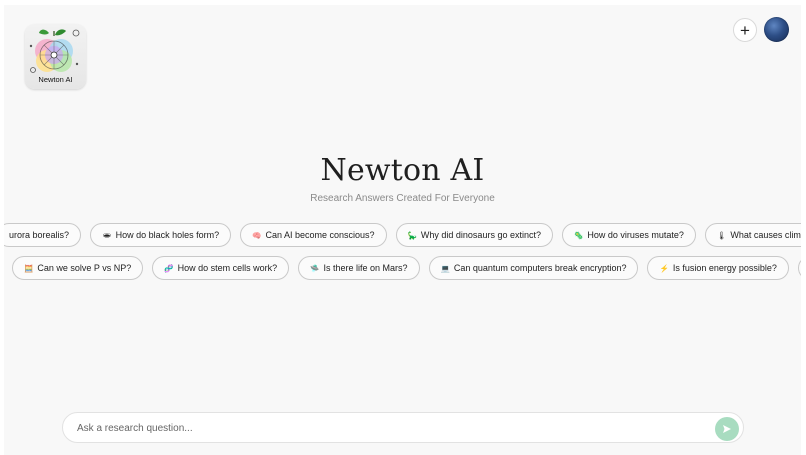  What do you see at coordinates (227, 268) in the screenshot?
I see `suggestion-text: How do stem cells work?` at bounding box center [227, 268].